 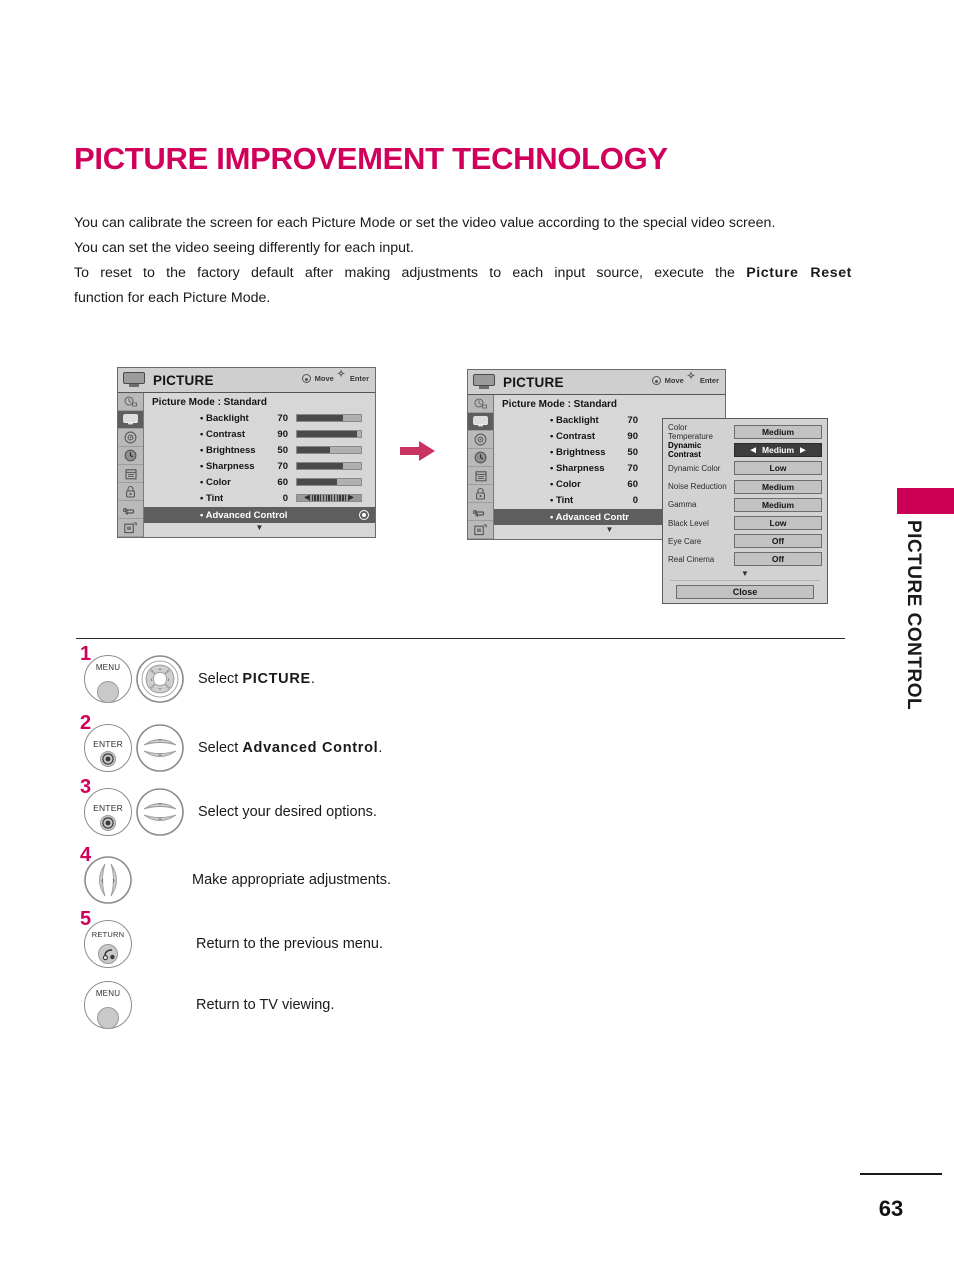 What do you see at coordinates (86, 855) in the screenshot?
I see `step-number: 4` at bounding box center [86, 855].